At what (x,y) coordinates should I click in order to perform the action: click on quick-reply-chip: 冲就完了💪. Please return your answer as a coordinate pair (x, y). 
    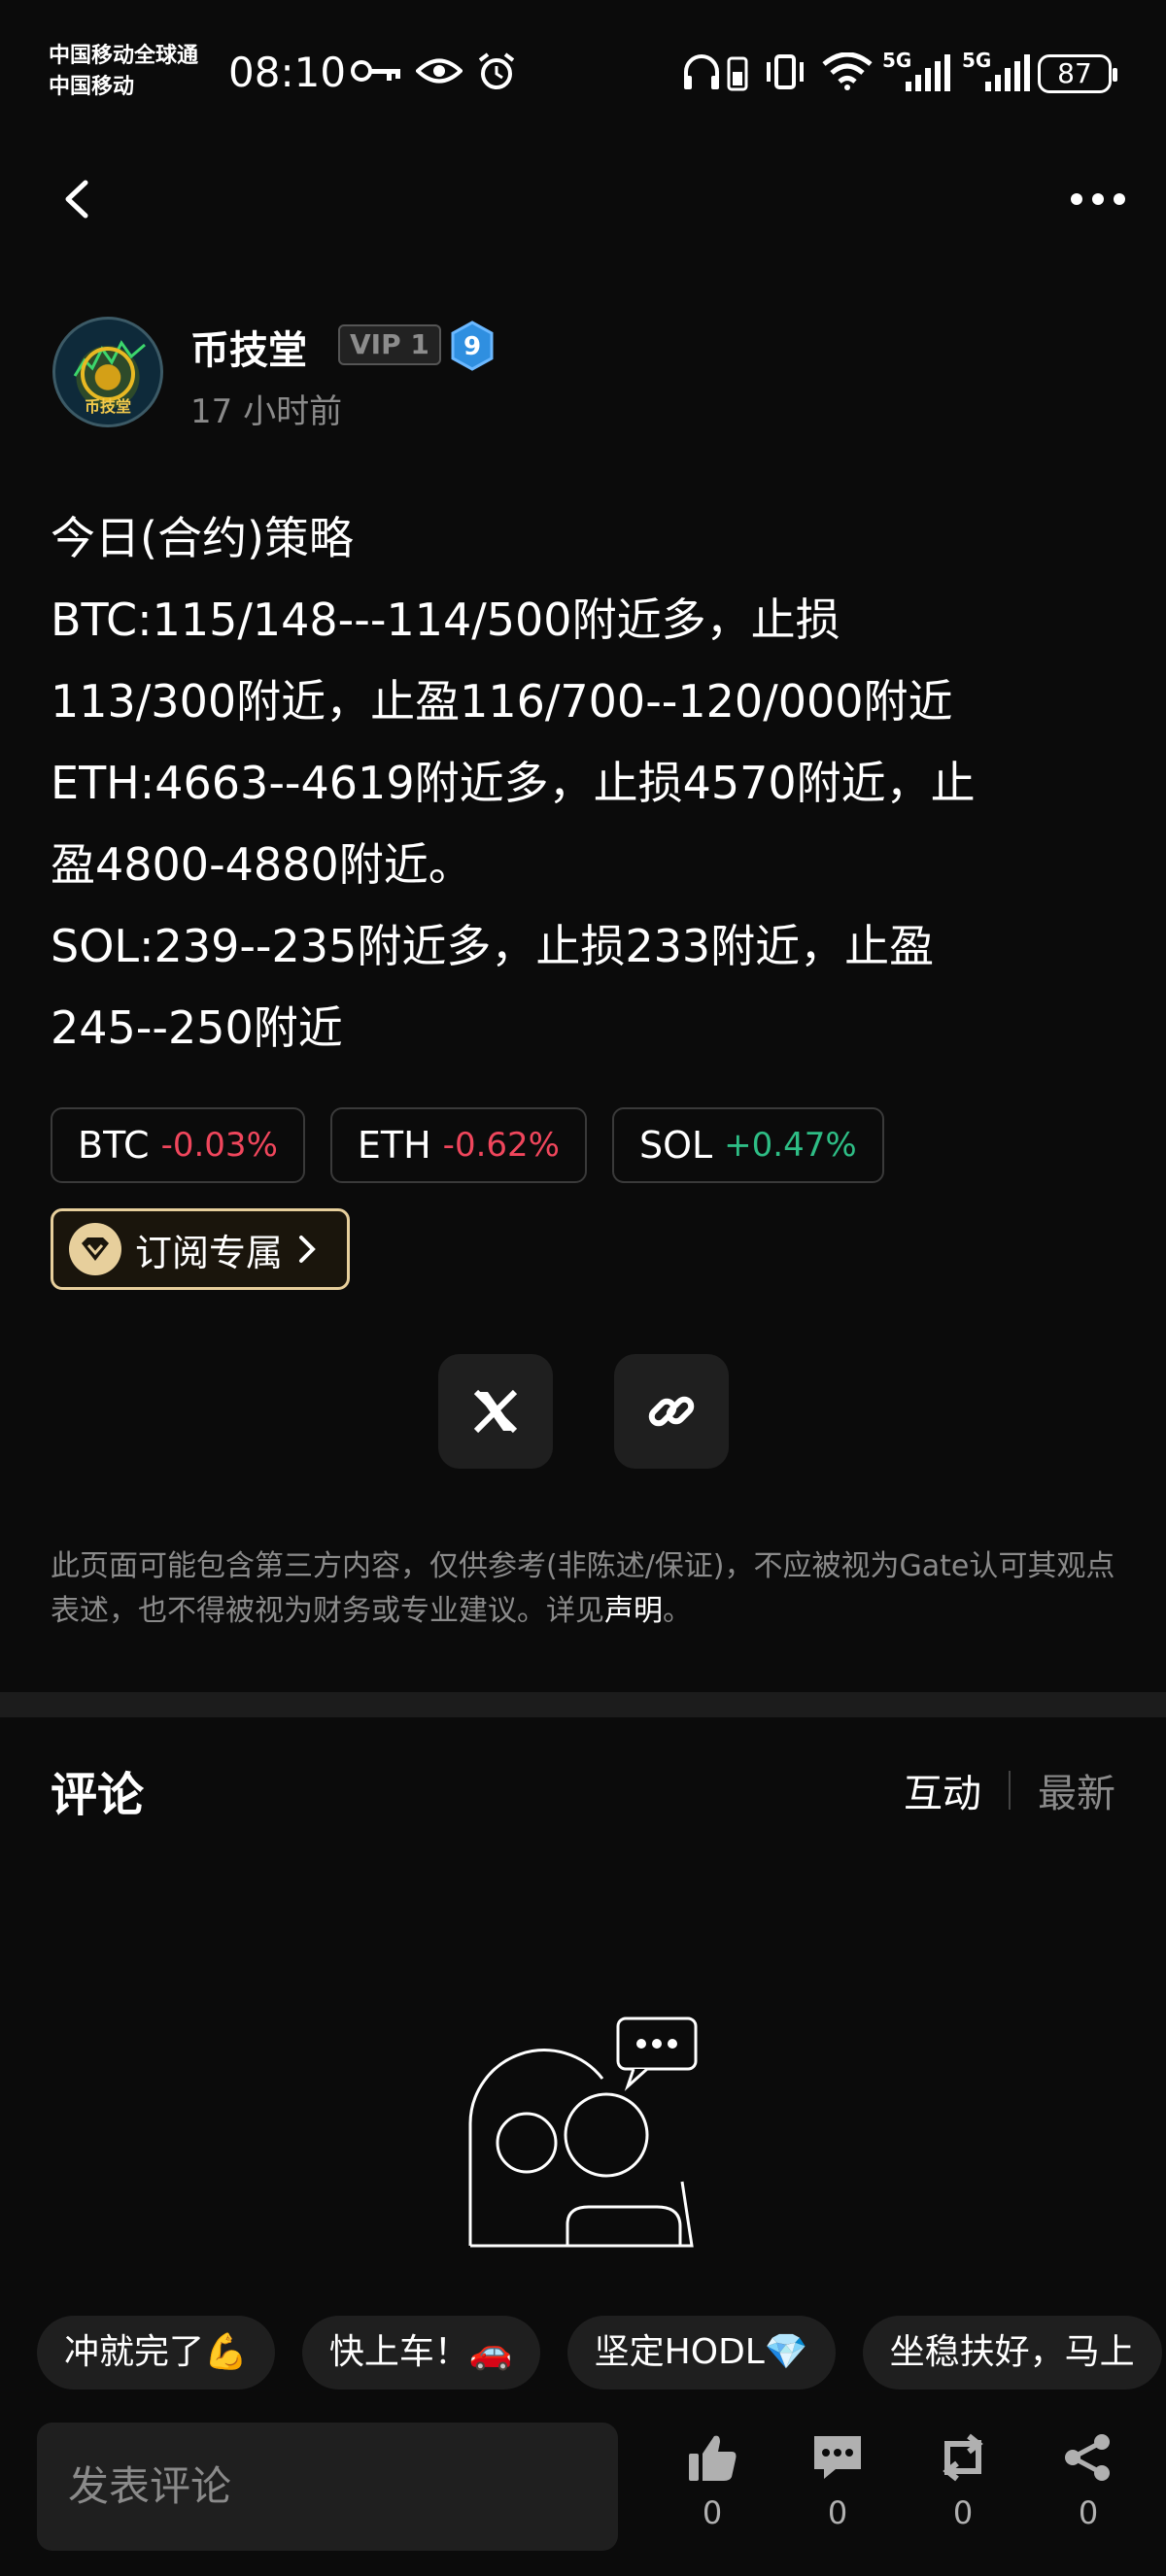
    Looking at the image, I should click on (156, 2353).